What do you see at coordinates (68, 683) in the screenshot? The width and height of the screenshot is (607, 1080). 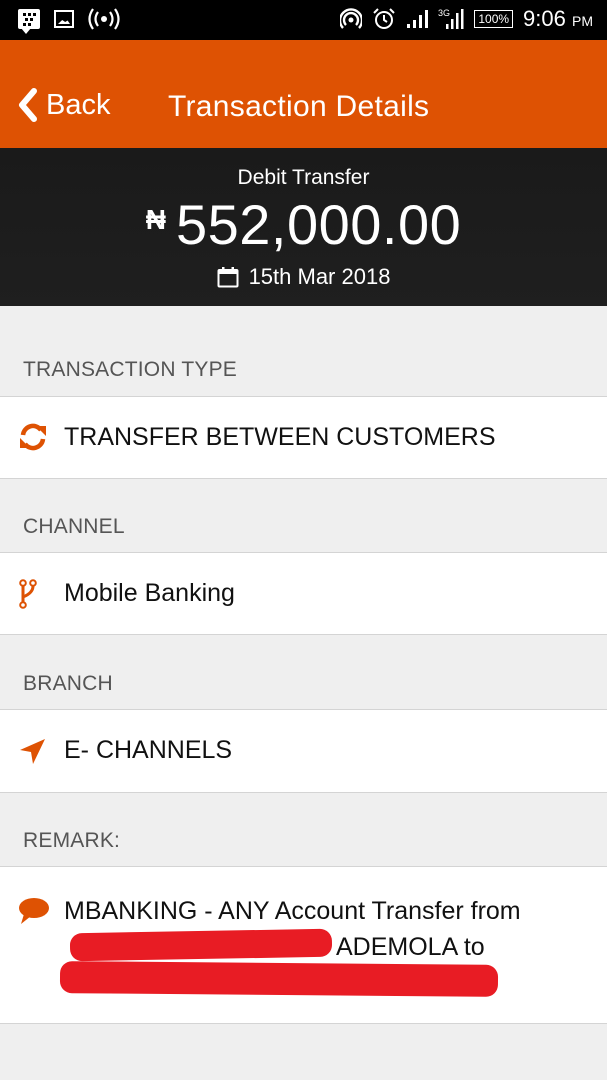 I see `branch-label: BRANCH` at bounding box center [68, 683].